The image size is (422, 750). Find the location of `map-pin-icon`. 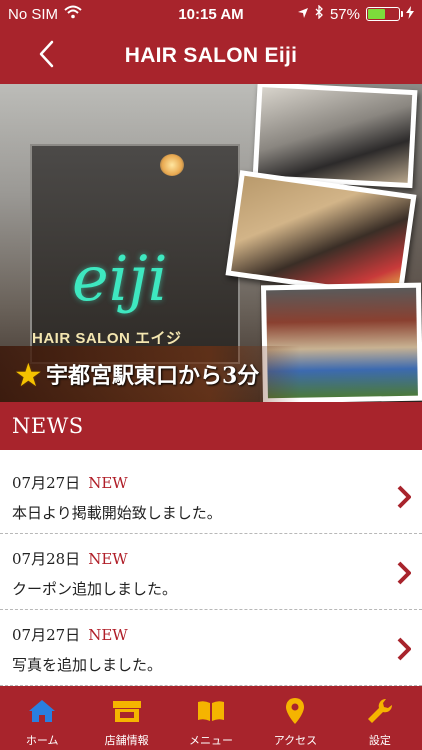

map-pin-icon is located at coordinates (295, 711).